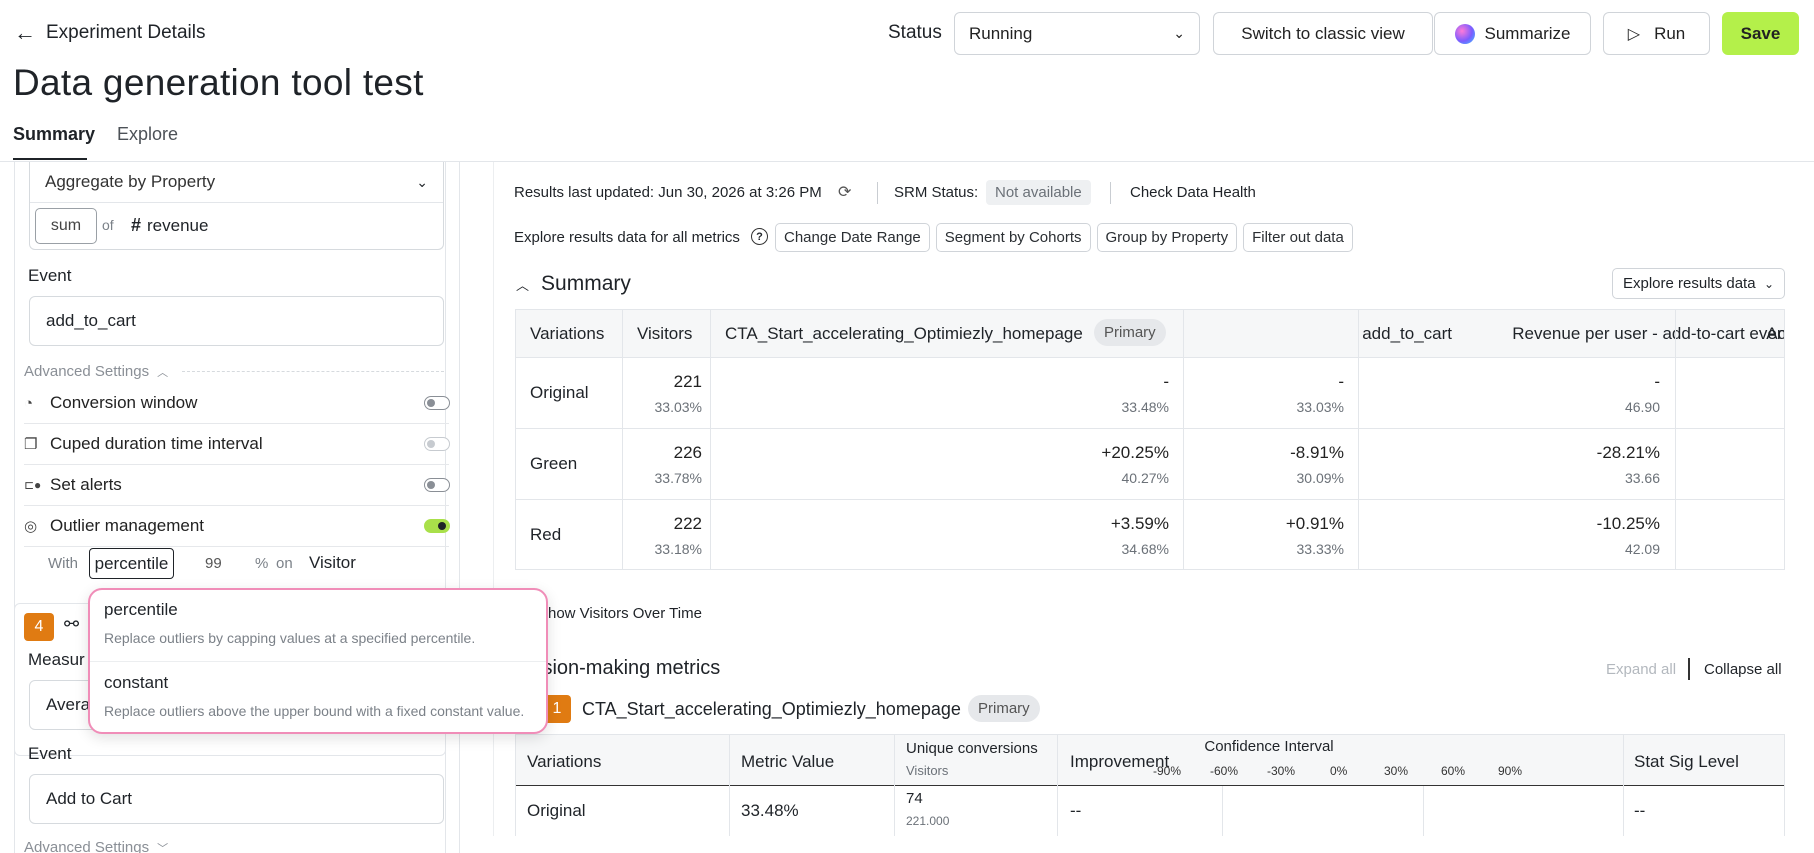 Image resolution: width=1814 pixels, height=853 pixels. What do you see at coordinates (50, 159) in the screenshot?
I see `tab-summary-underline` at bounding box center [50, 159].